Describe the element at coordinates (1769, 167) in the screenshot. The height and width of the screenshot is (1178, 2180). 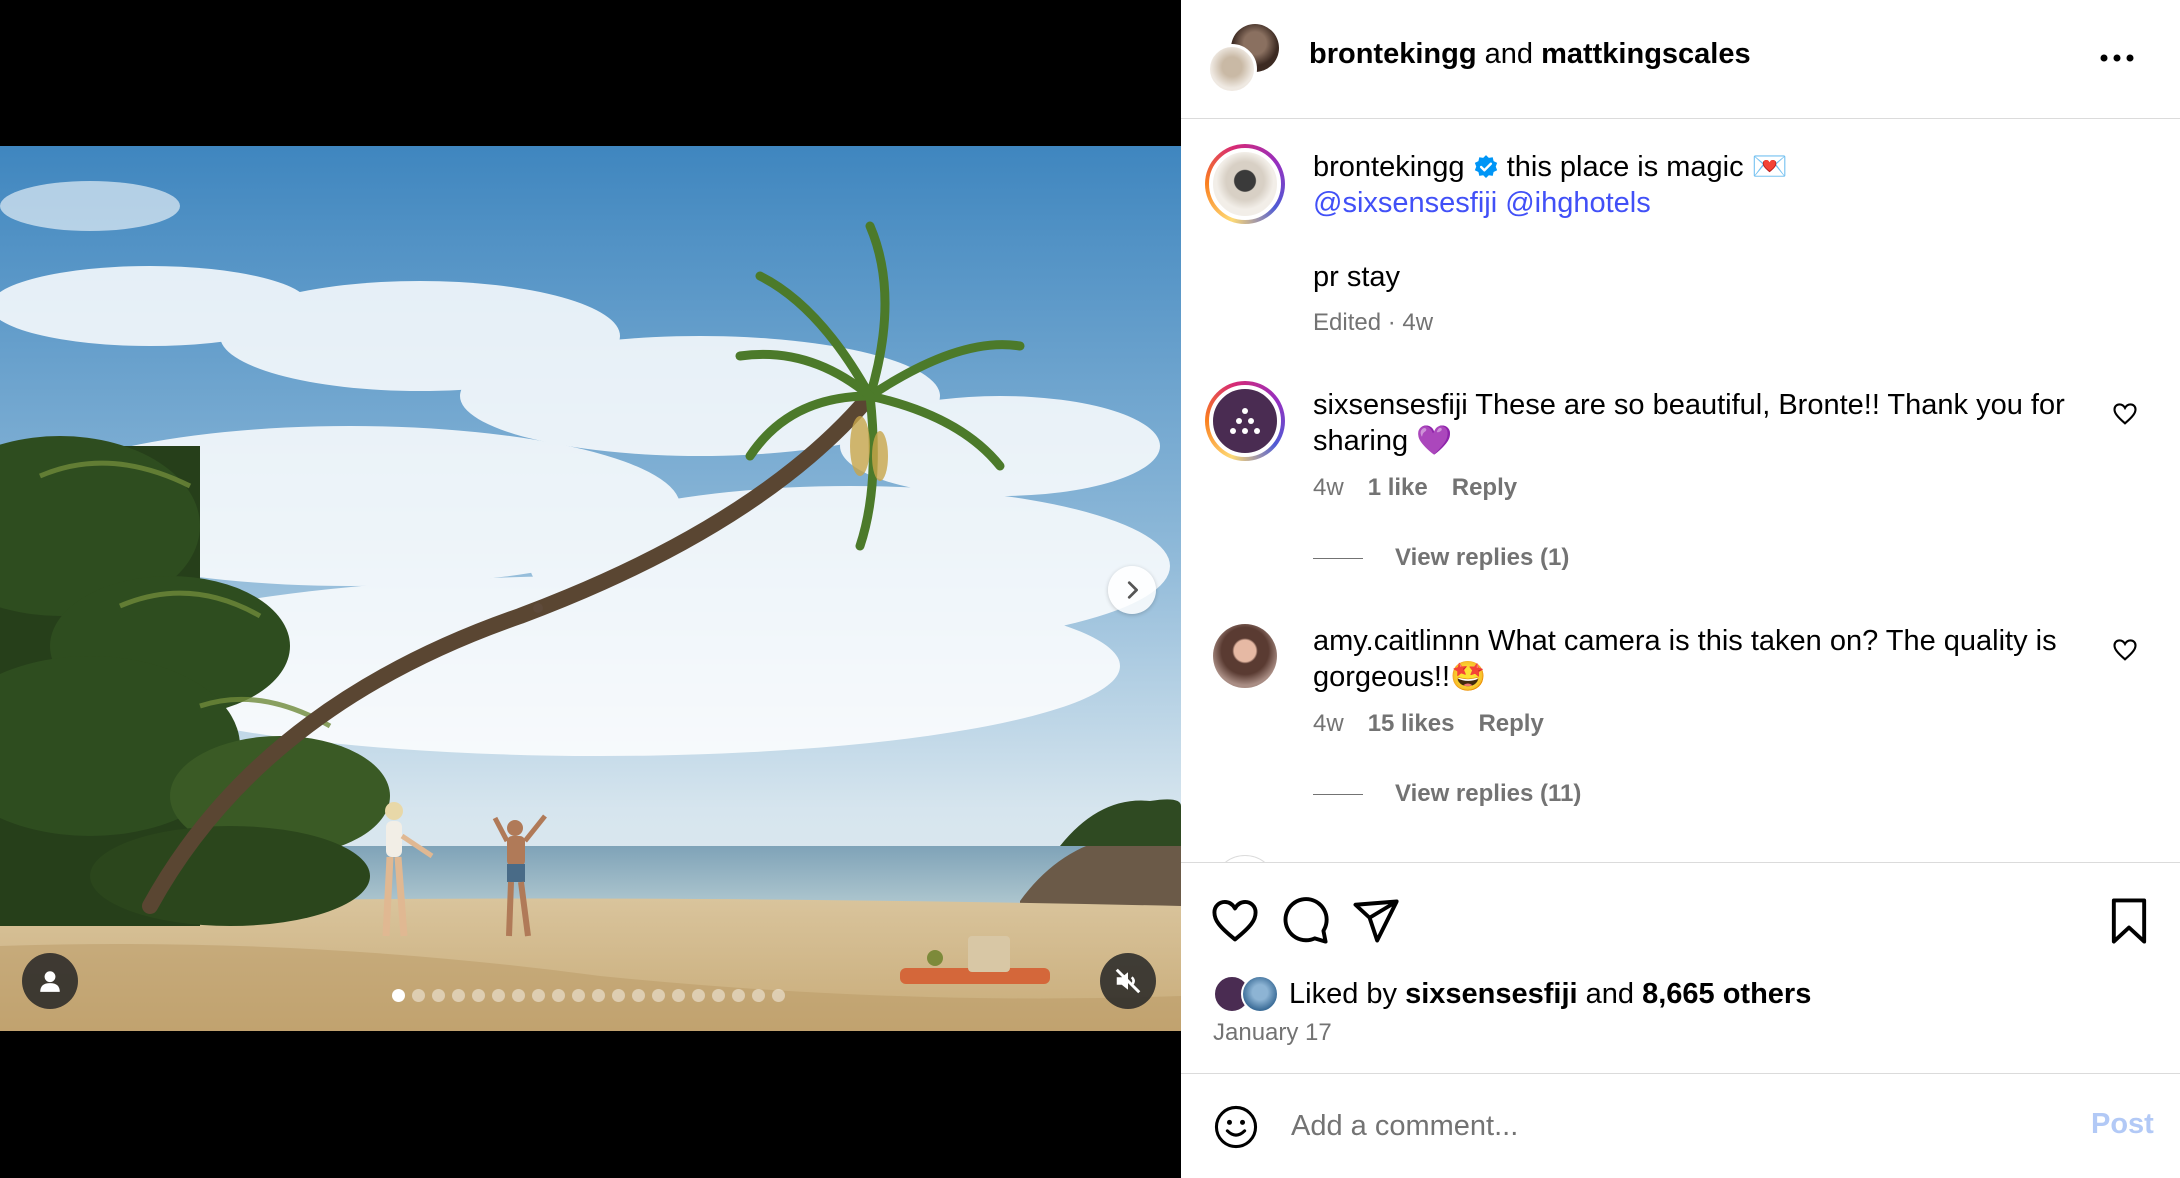
I see `caption-emoji: 💌` at that location.